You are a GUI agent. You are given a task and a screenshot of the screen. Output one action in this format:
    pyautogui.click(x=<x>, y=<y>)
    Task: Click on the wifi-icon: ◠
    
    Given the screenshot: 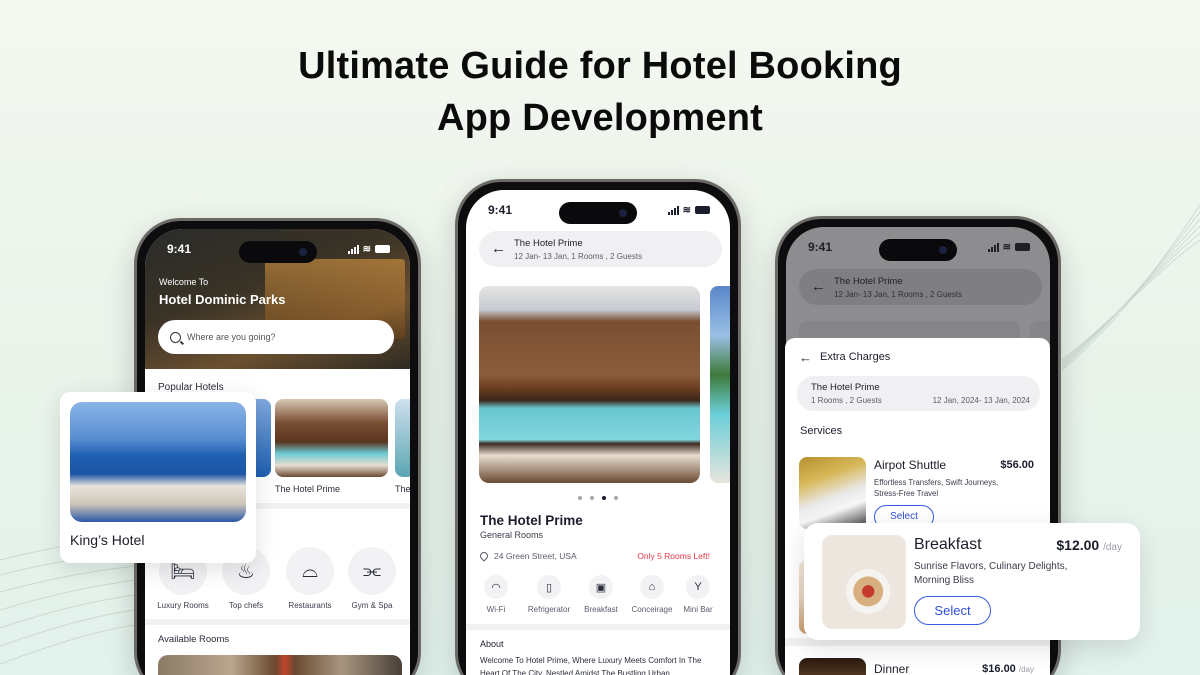 What is the action you would take?
    pyautogui.click(x=496, y=587)
    